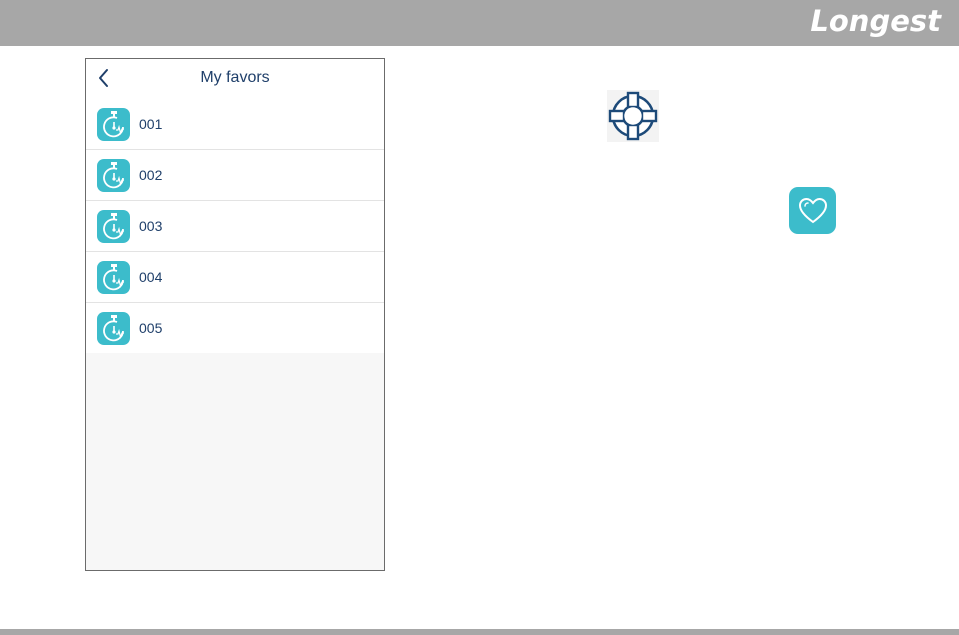 This screenshot has width=959, height=635. Describe the element at coordinates (633, 116) in the screenshot. I see `lifebuoy-icon` at that location.